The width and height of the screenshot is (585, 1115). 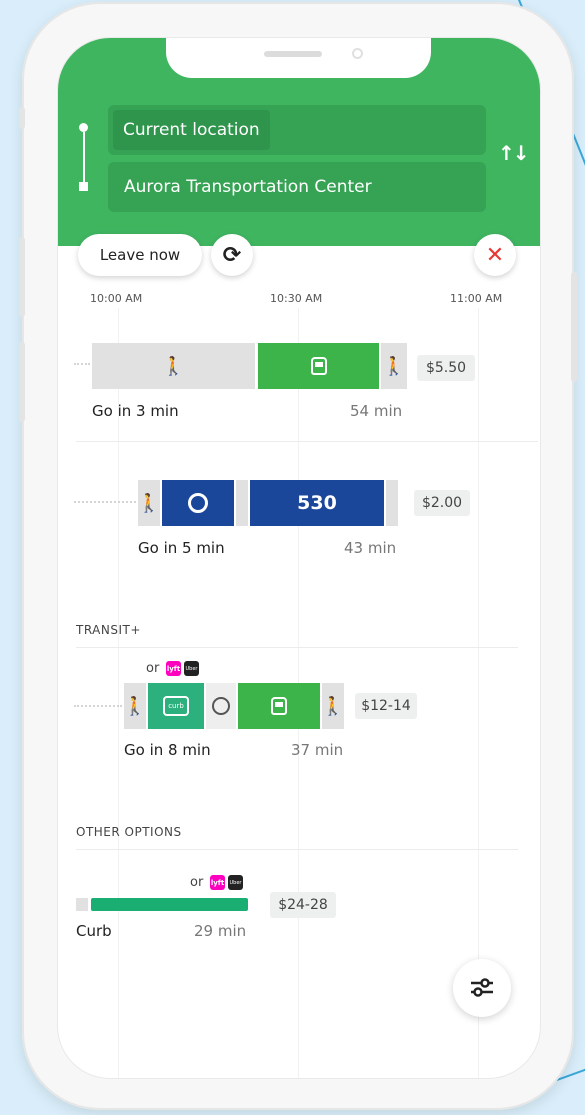 What do you see at coordinates (198, 503) in the screenshot?
I see `flex-ride-icon` at bounding box center [198, 503].